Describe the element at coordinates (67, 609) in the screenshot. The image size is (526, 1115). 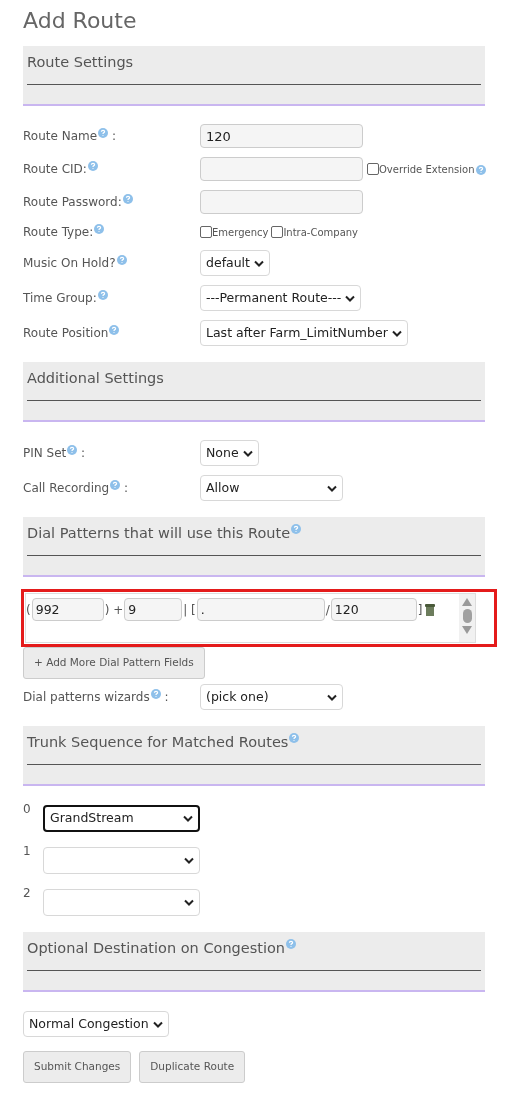
I see `pattern-field: 992` at that location.